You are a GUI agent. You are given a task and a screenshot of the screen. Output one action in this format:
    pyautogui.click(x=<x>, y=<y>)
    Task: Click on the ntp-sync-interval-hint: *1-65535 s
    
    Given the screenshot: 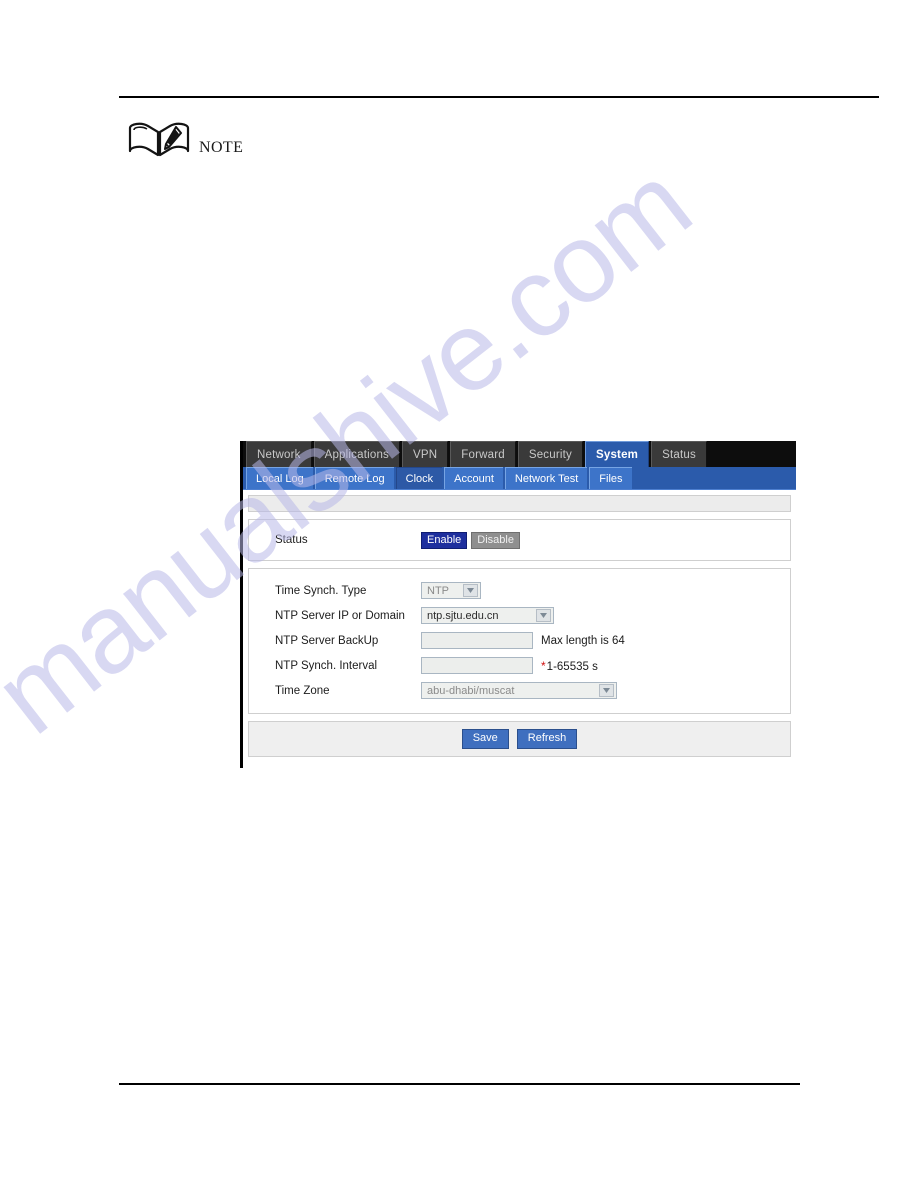 What is the action you would take?
    pyautogui.click(x=569, y=666)
    